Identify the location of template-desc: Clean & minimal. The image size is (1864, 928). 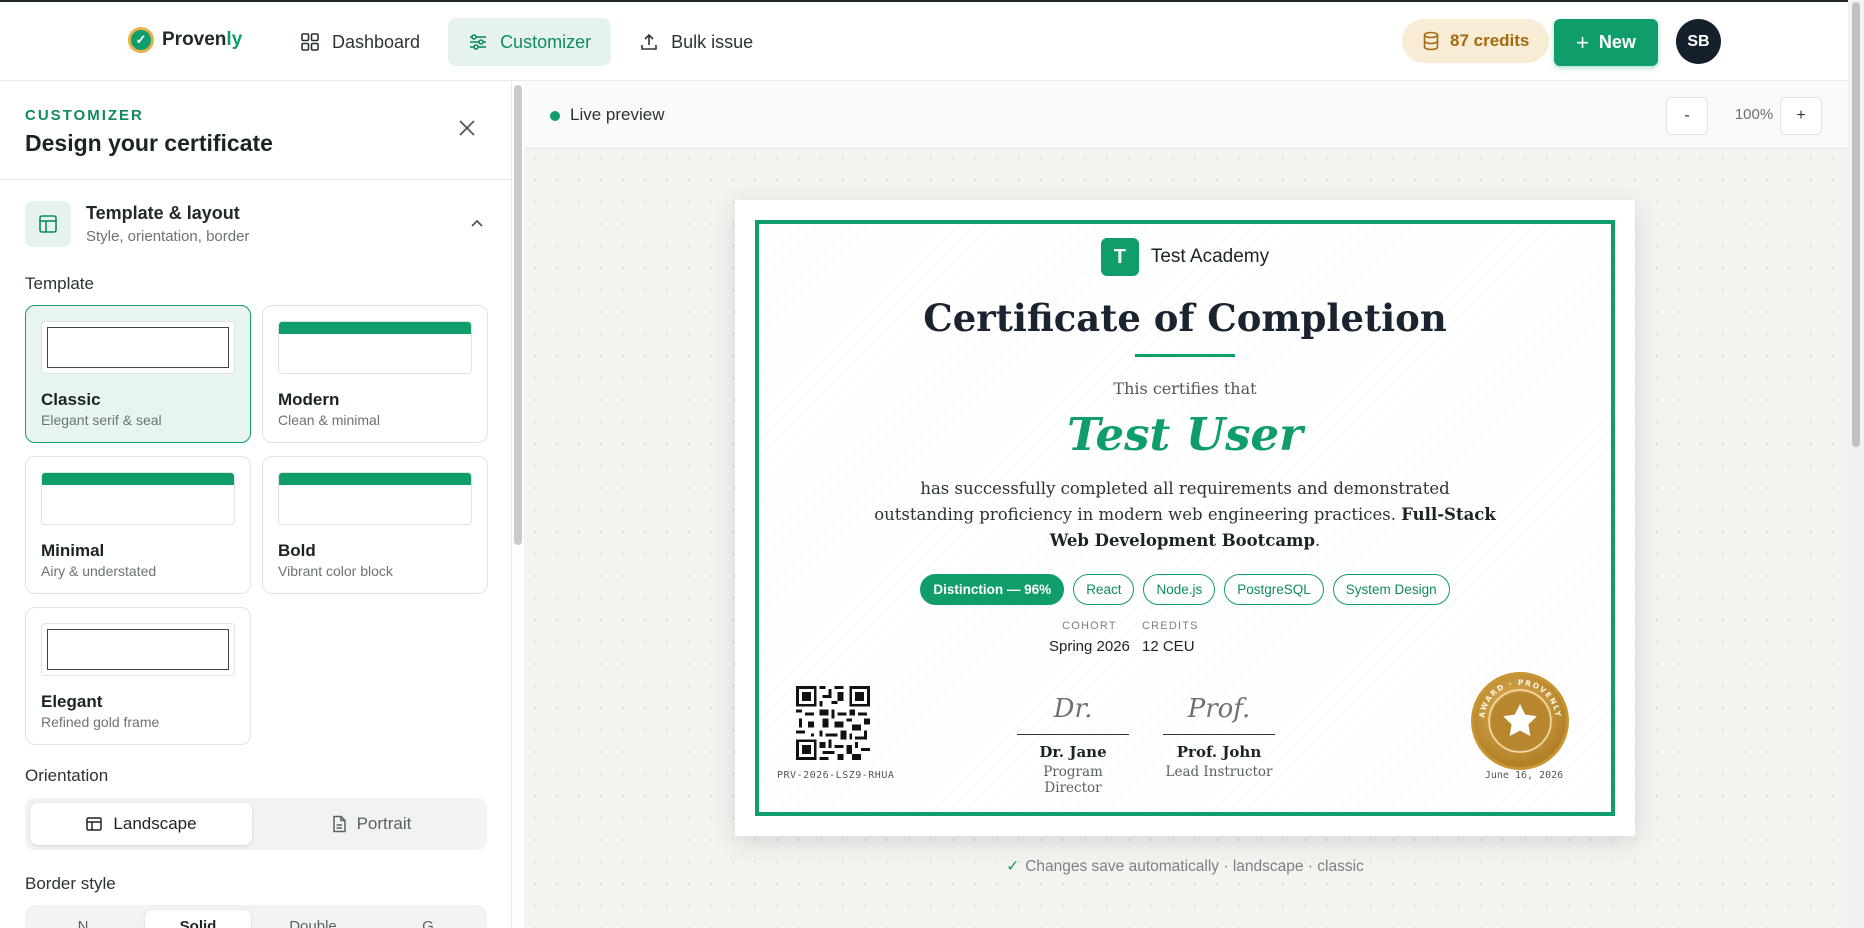
(329, 420).